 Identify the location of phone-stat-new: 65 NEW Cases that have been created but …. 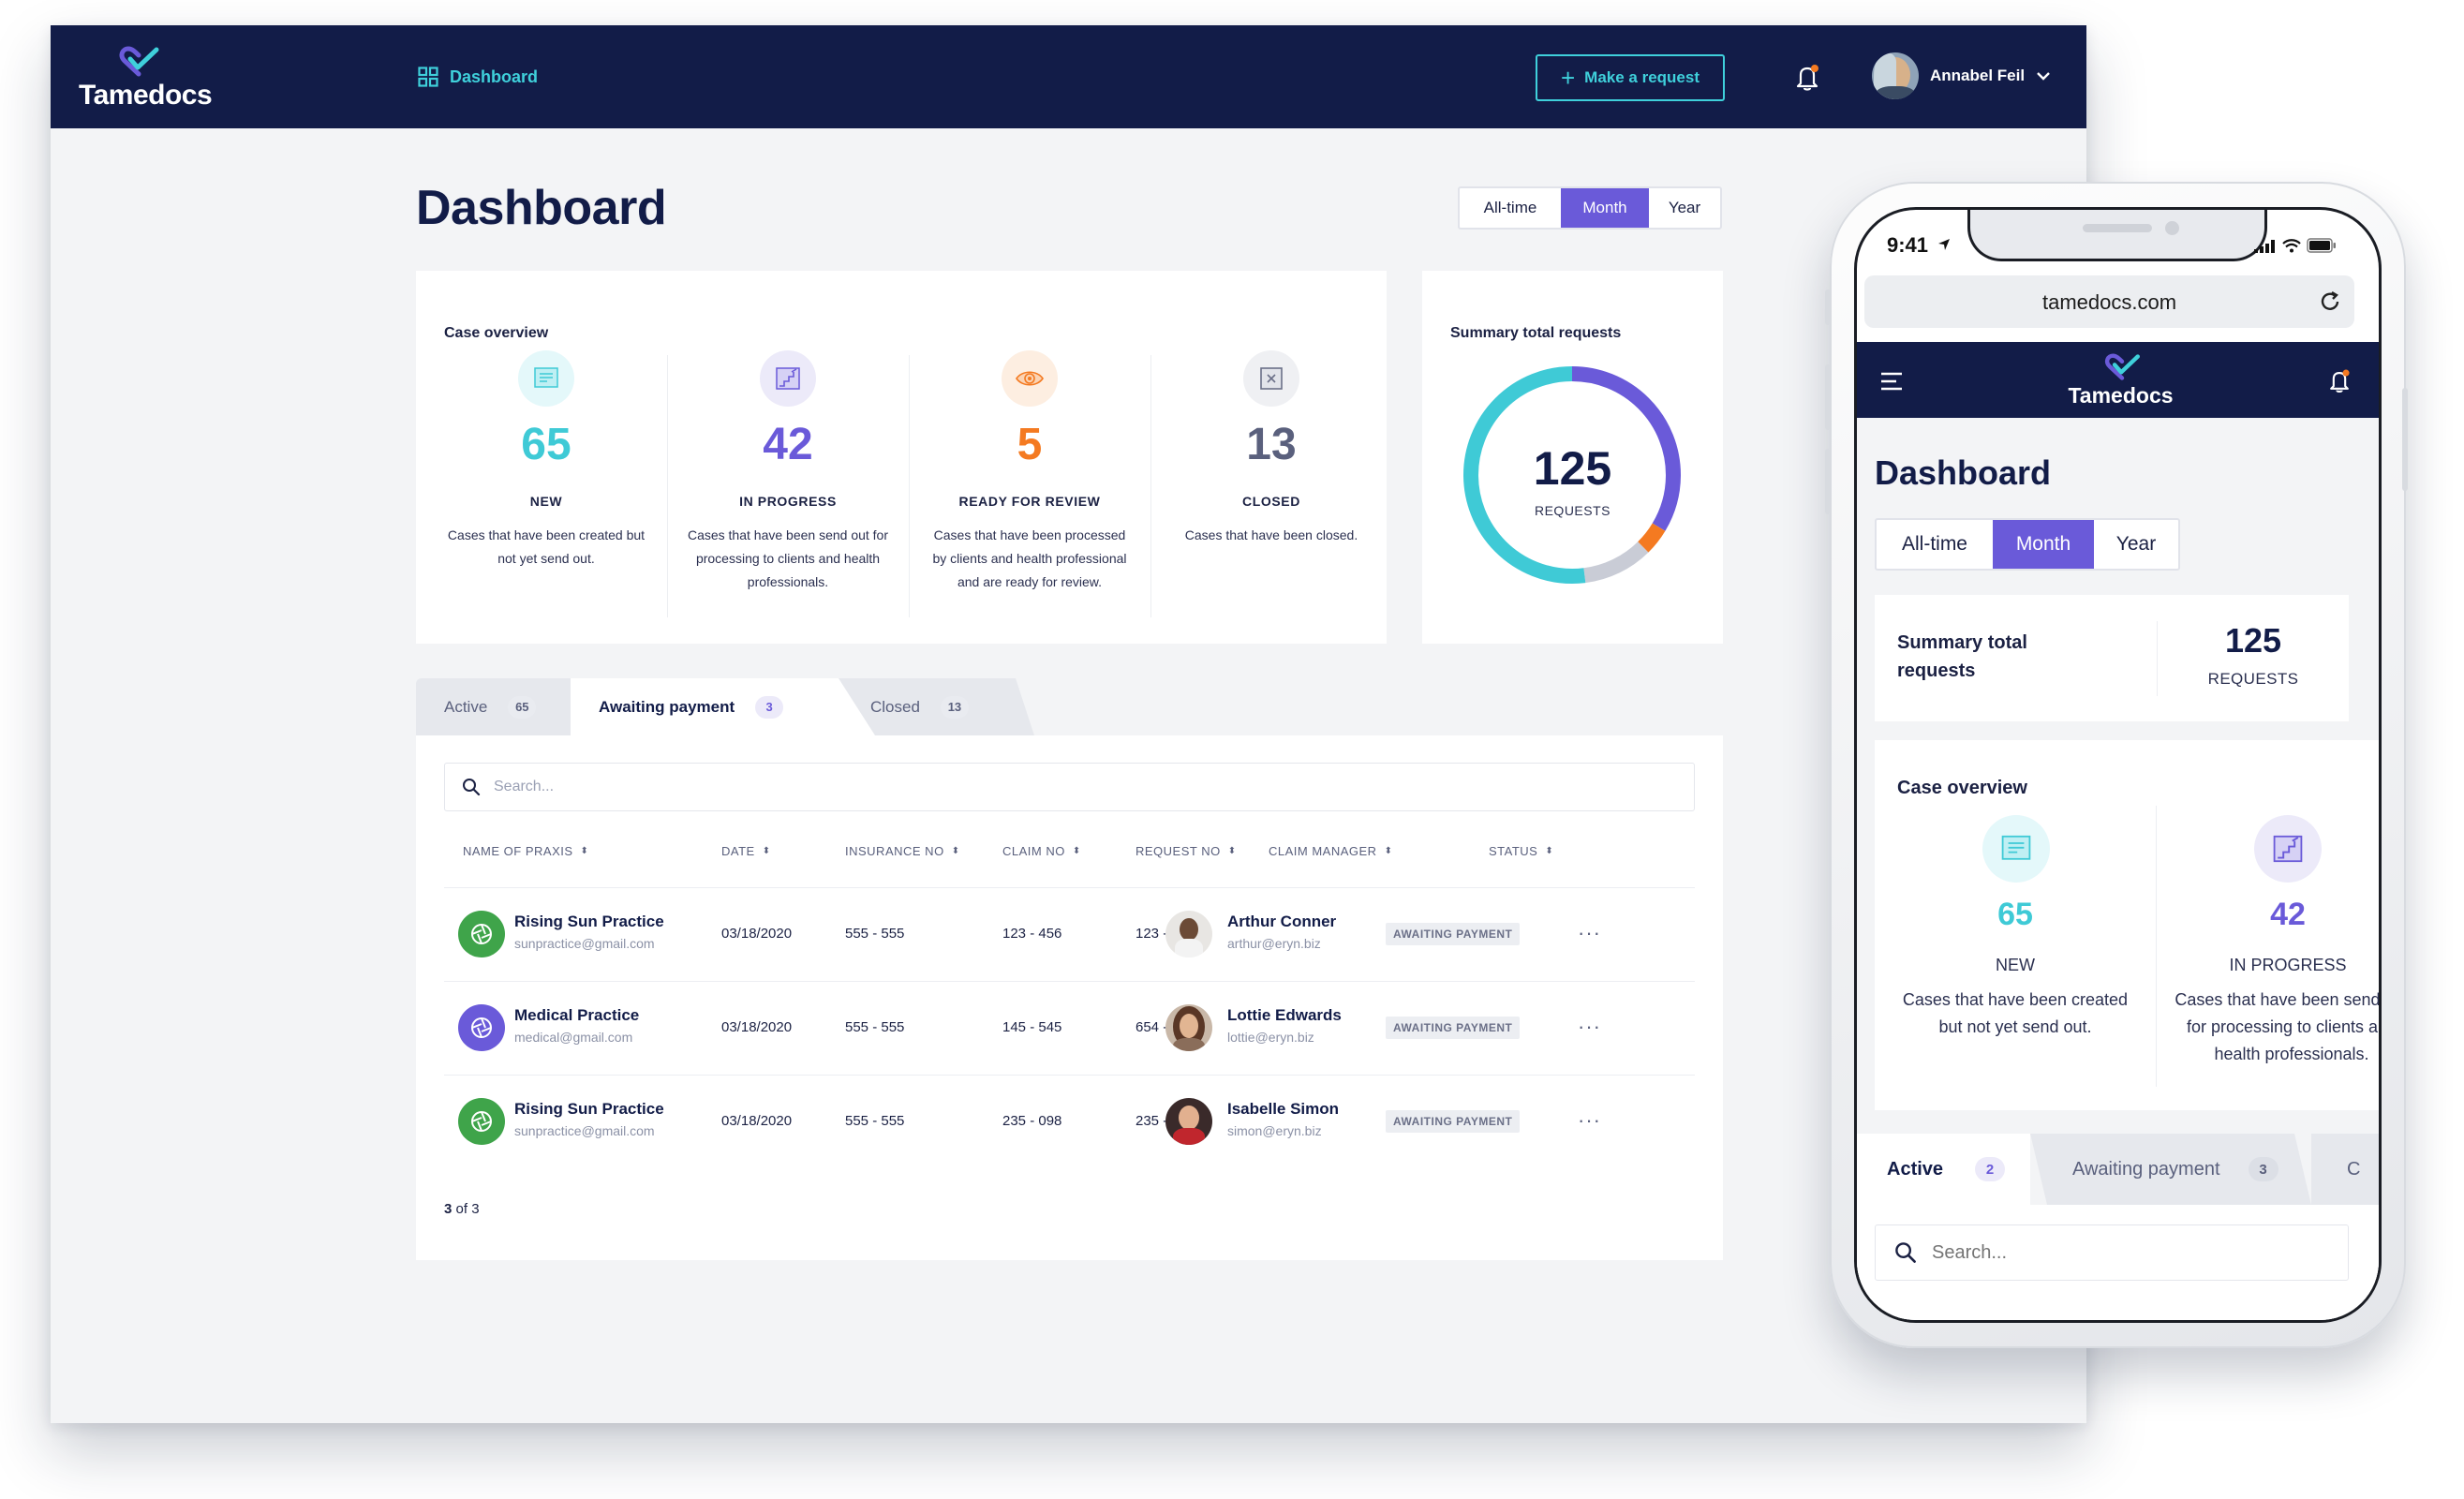
(2016, 925).